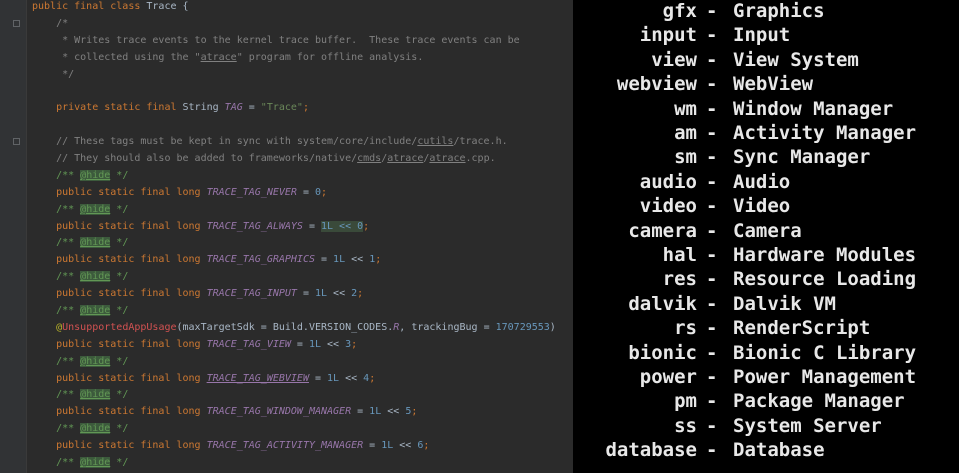  I want to click on category-row: wm - Window Manager, so click(766, 109).